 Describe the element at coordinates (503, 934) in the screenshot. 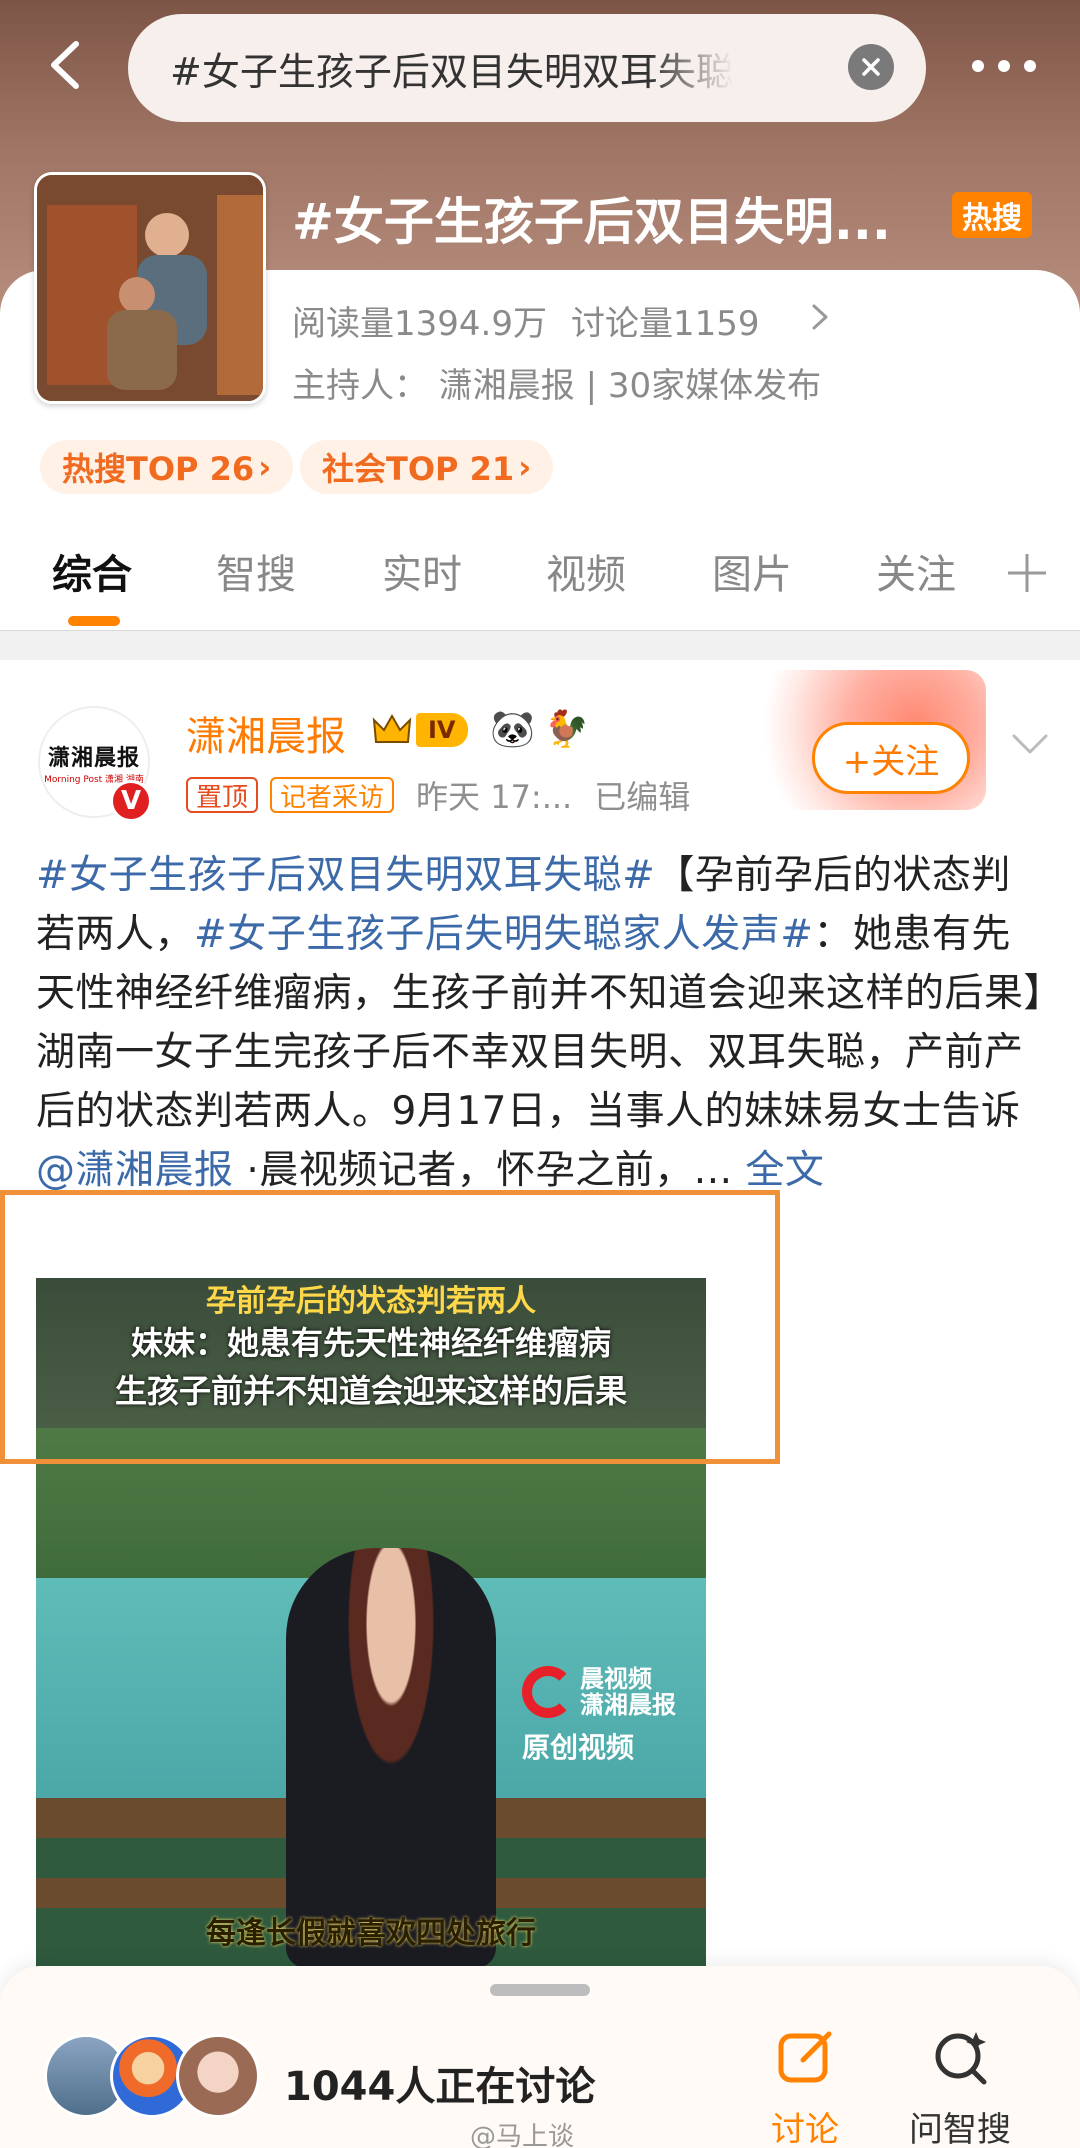

I see `hashtag-link: #女子生孩子后失明失聪家人发声#` at that location.